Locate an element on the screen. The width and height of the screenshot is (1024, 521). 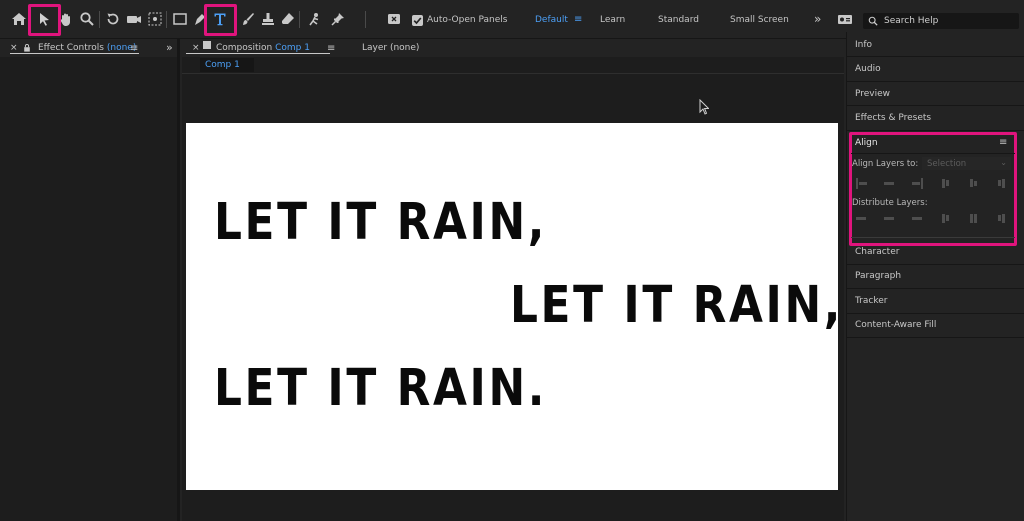
distribute-layers-label: Distribute Layers: is located at coordinates (890, 203).